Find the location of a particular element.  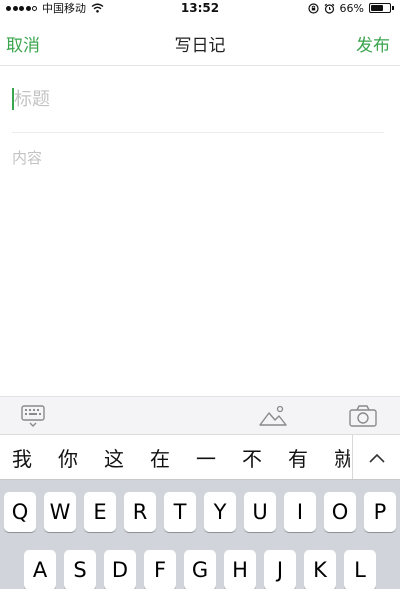

key-j: J is located at coordinates (280, 569).